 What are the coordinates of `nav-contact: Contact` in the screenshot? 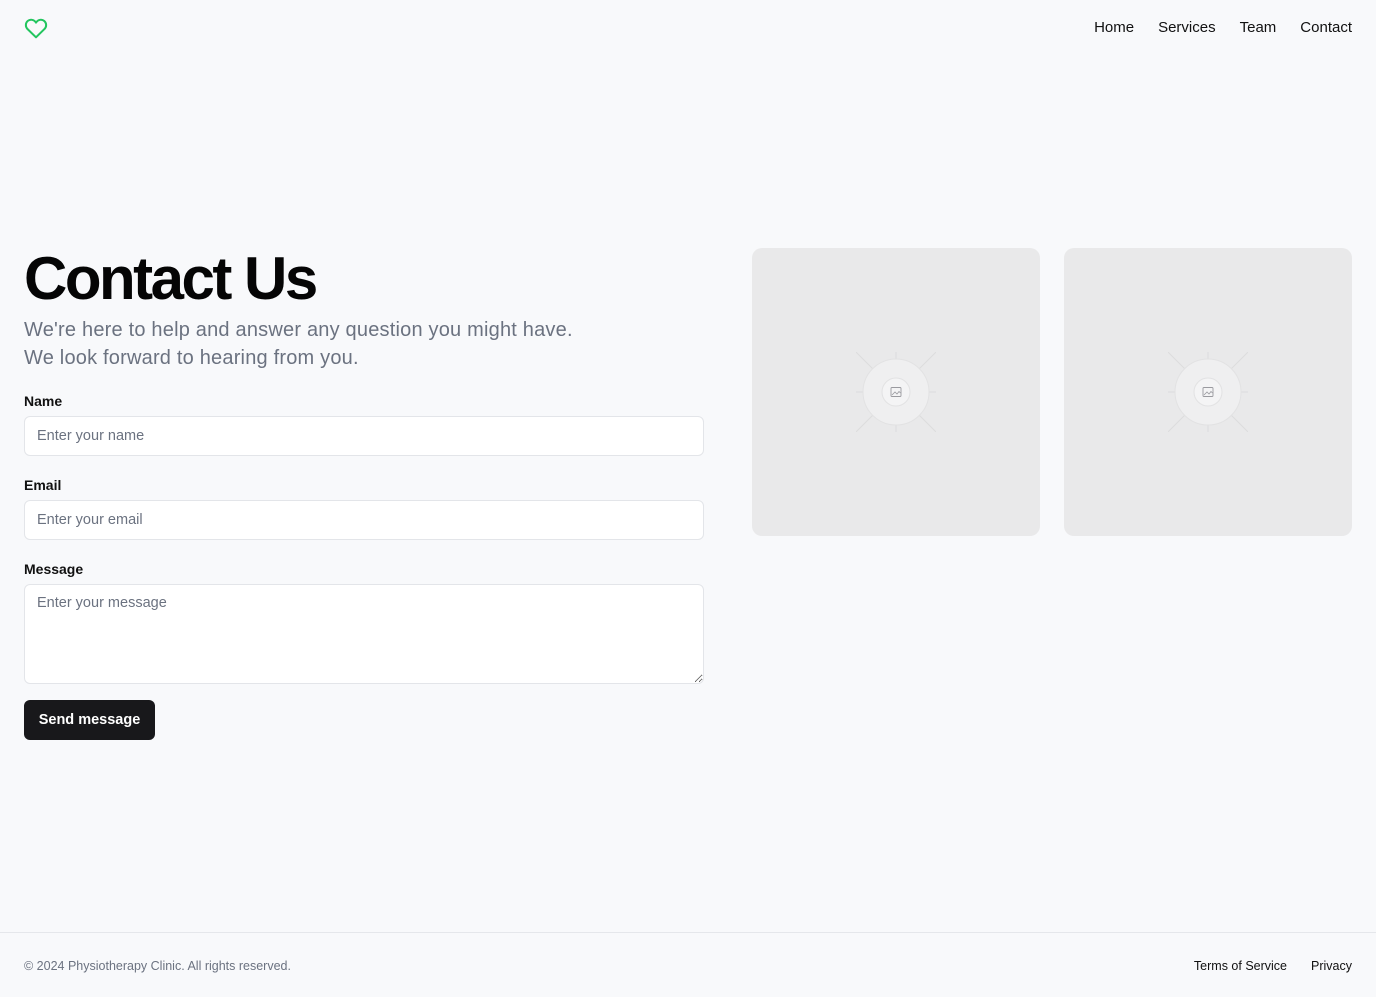 It's located at (1326, 28).